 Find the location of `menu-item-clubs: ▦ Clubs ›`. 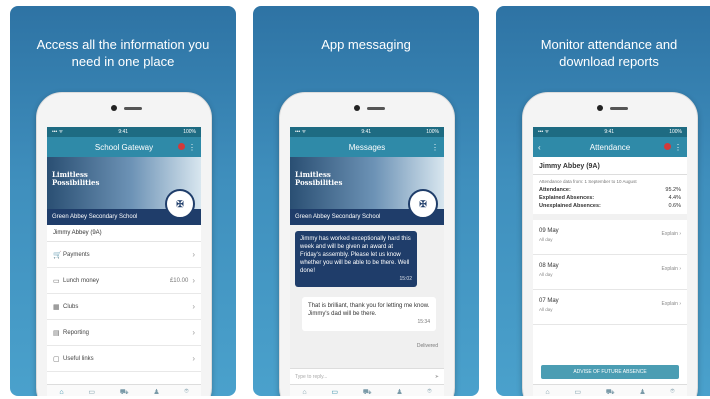

menu-item-clubs: ▦ Clubs › is located at coordinates (124, 307).